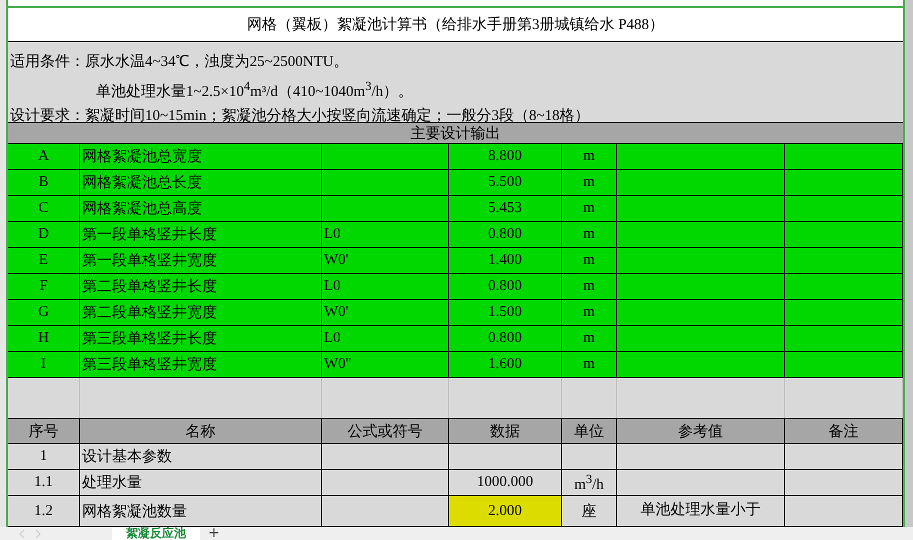 Image resolution: width=913 pixels, height=540 pixels. What do you see at coordinates (201, 431) in the screenshot?
I see `column-header: 名称` at bounding box center [201, 431].